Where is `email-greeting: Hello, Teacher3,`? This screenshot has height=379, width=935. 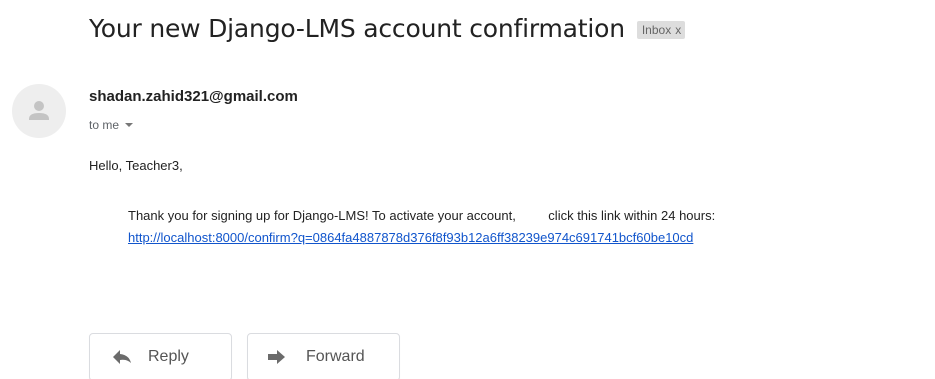 email-greeting: Hello, Teacher3, is located at coordinates (136, 165).